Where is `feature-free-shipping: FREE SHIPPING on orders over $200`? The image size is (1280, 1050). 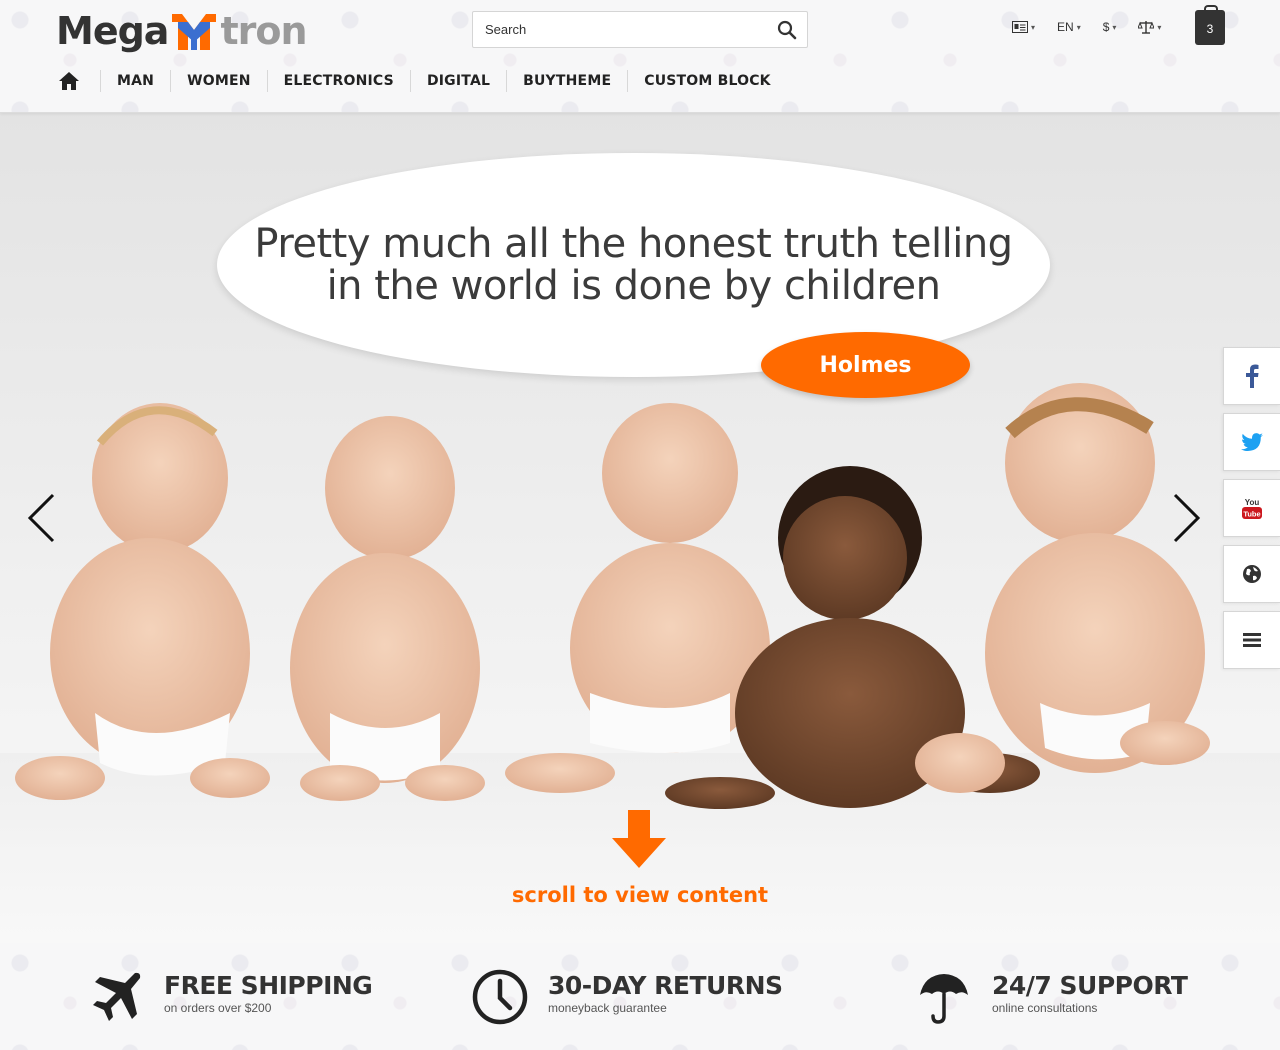 feature-free-shipping: FREE SHIPPING on orders over $200 is located at coordinates (230, 998).